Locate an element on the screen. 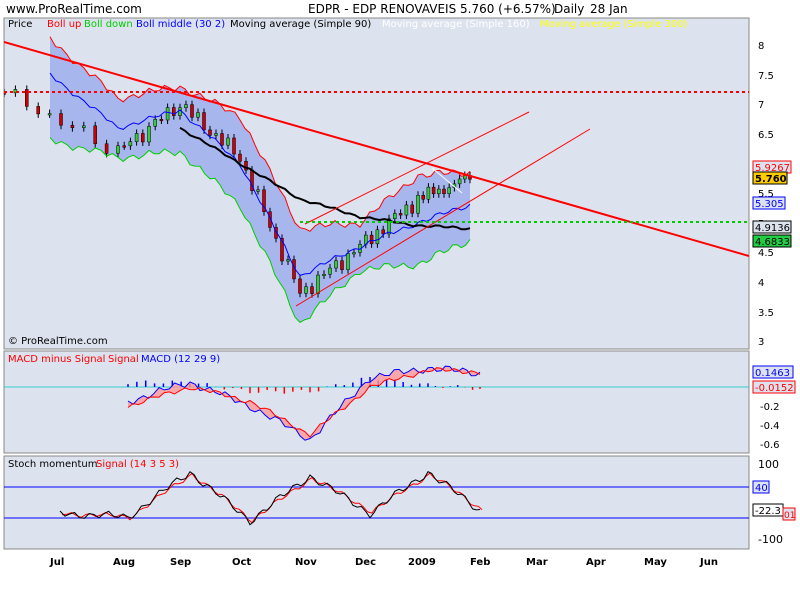 Image resolution: width=800 pixels, height=600 pixels. macd-tick: -0.4 is located at coordinates (770, 426).